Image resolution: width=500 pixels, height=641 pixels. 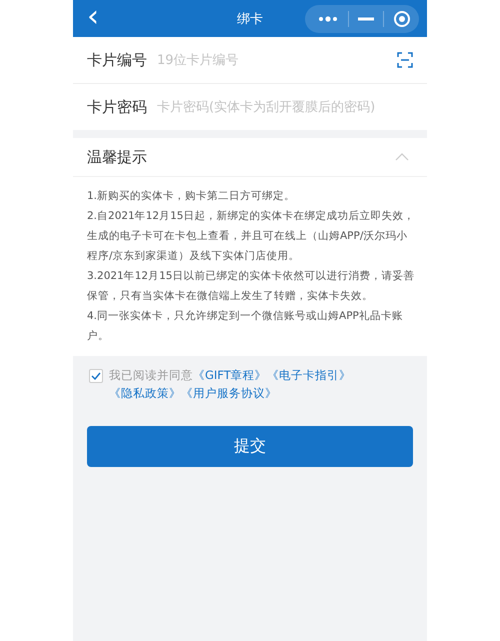 What do you see at coordinates (366, 18) in the screenshot?
I see `minimize-icon` at bounding box center [366, 18].